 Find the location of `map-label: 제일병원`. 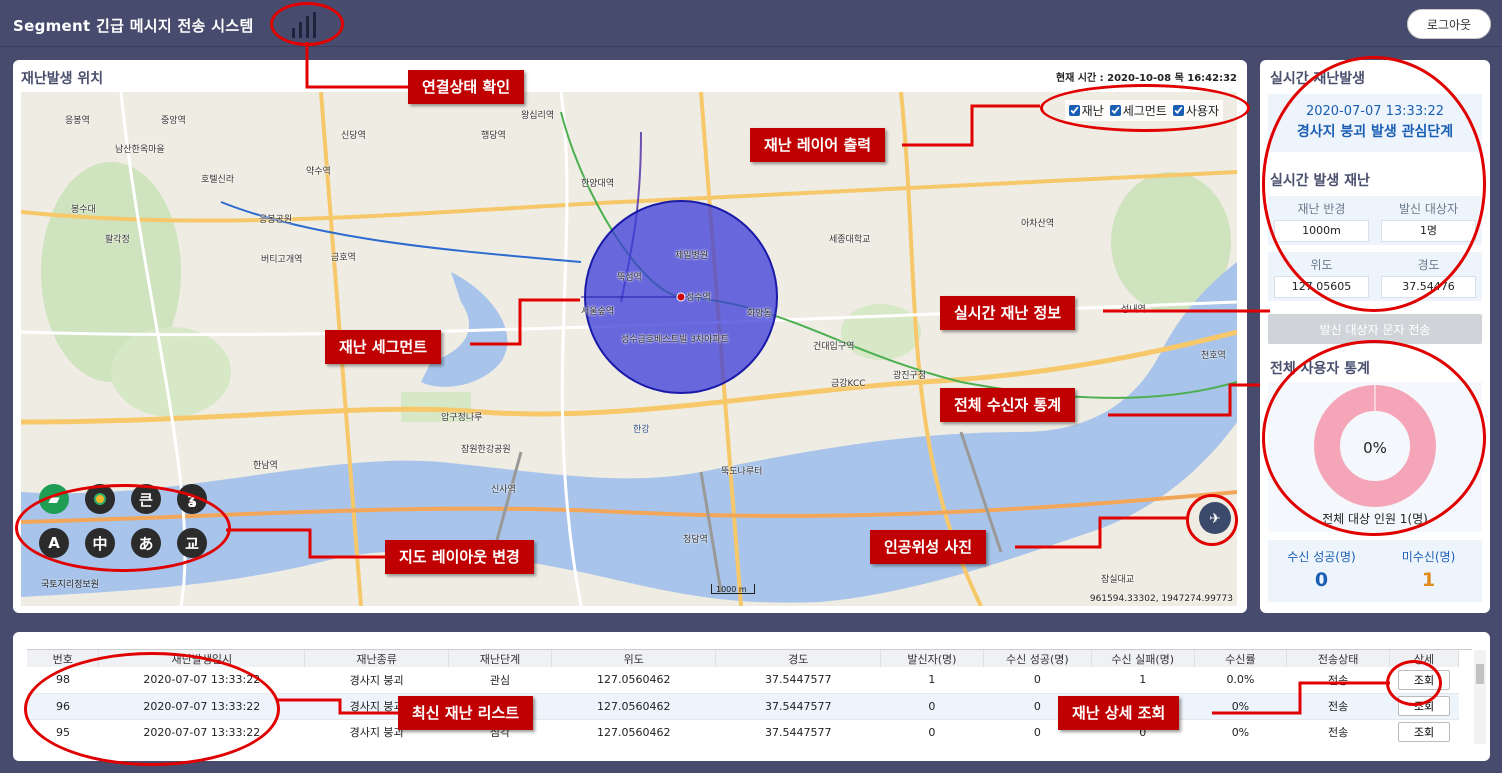

map-label: 제일병원 is located at coordinates (692, 256).